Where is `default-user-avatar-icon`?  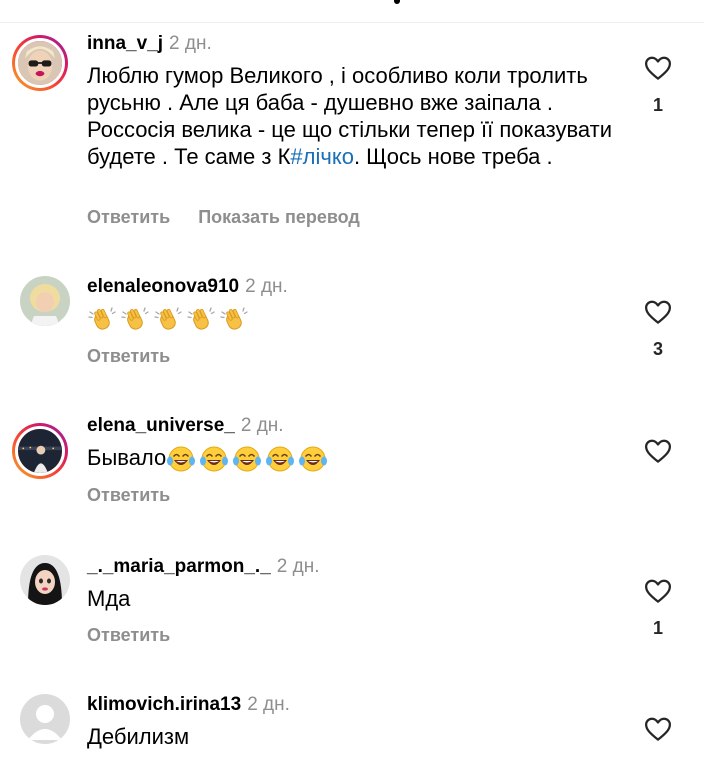
default-user-avatar-icon is located at coordinates (45, 719).